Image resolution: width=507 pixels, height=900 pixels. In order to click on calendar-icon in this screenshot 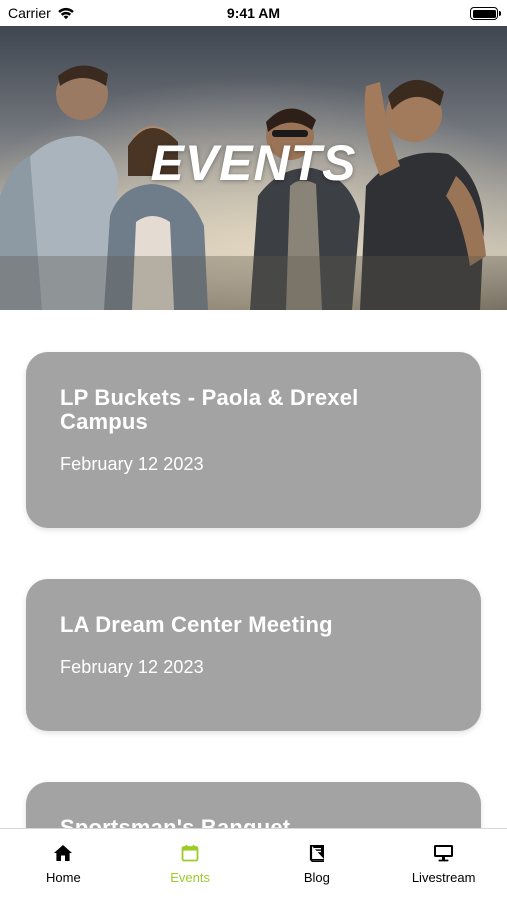, I will do `click(190, 853)`.